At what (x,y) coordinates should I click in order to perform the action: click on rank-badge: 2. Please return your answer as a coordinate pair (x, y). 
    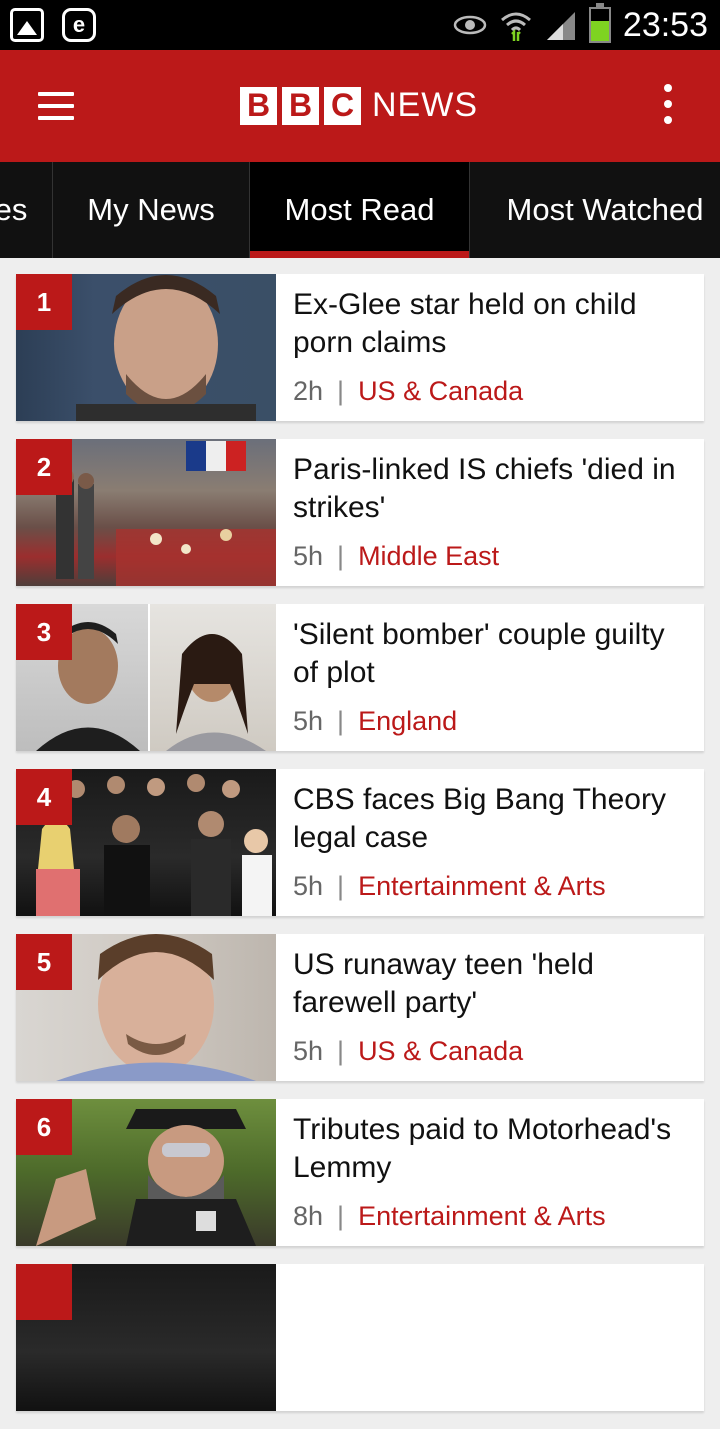
    Looking at the image, I should click on (44, 467).